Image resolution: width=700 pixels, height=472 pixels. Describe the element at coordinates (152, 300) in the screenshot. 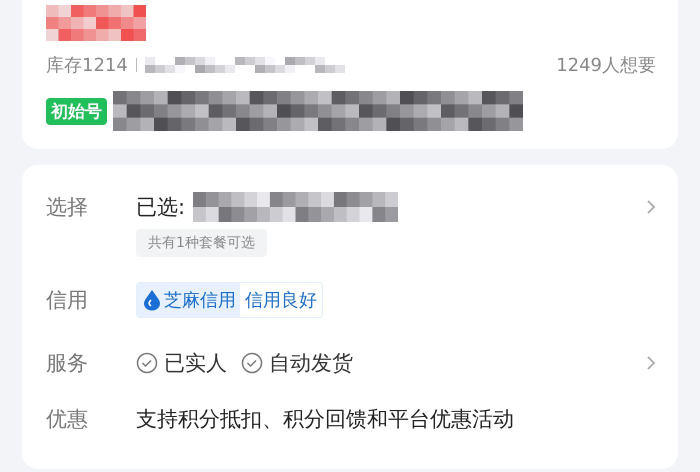

I see `drop-icon` at that location.